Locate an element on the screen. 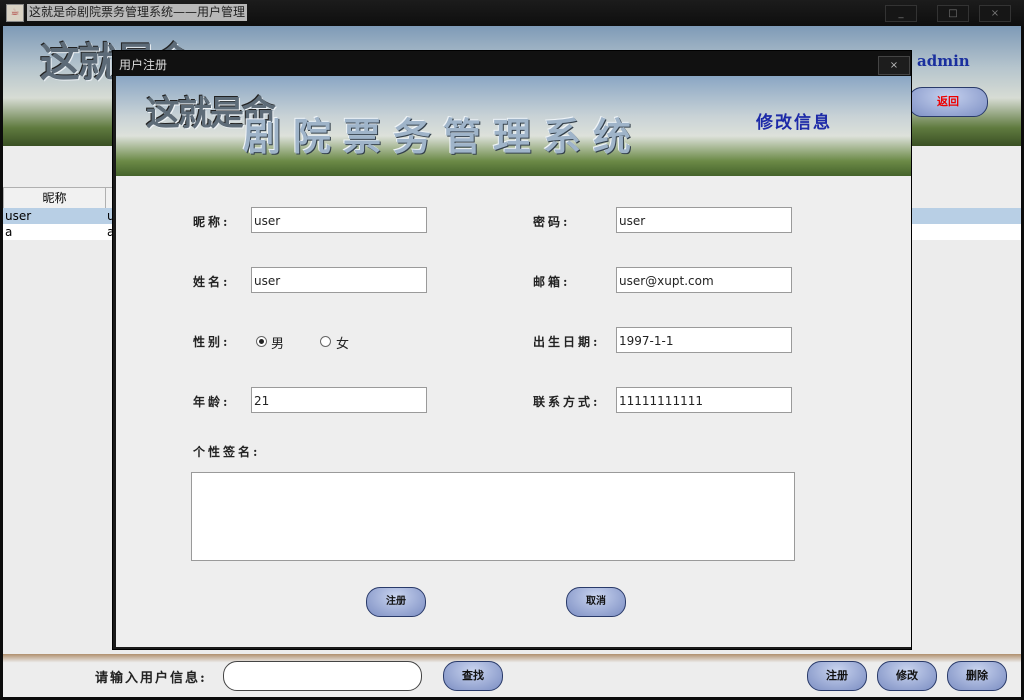 The width and height of the screenshot is (1024, 700). register-button: 注册 is located at coordinates (837, 676).